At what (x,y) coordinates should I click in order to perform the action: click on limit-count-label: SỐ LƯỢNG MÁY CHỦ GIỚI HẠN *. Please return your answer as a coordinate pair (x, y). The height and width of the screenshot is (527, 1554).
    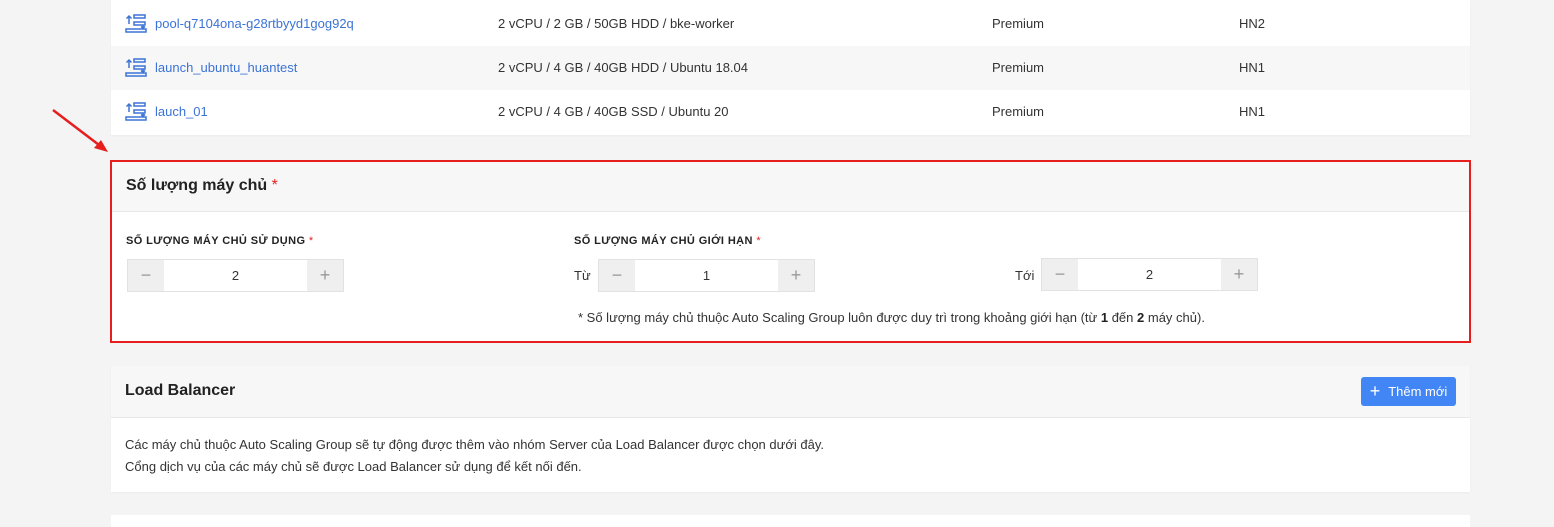
    Looking at the image, I should click on (667, 241).